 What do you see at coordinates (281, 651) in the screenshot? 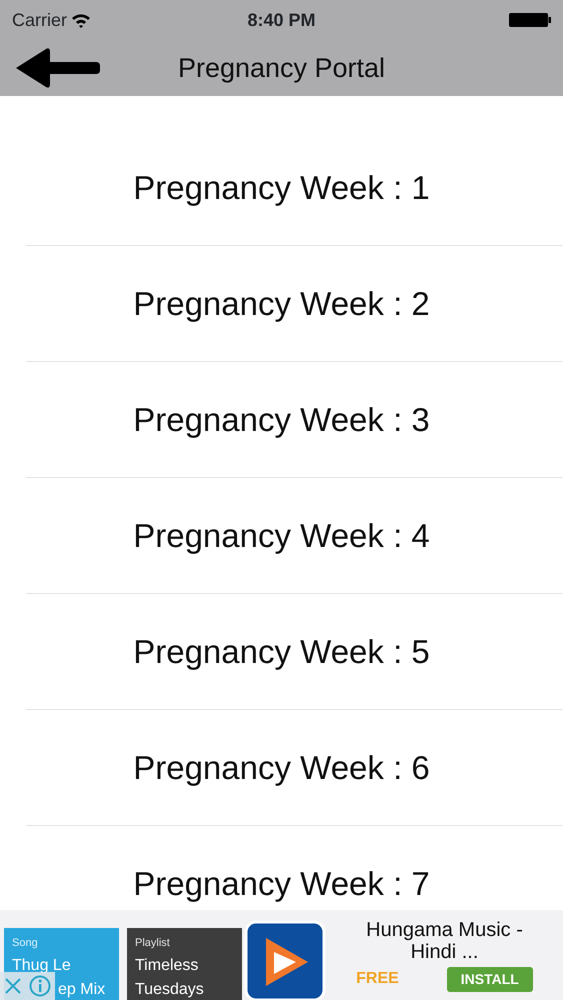
I see `week-item: Pregnancy Week : 5` at bounding box center [281, 651].